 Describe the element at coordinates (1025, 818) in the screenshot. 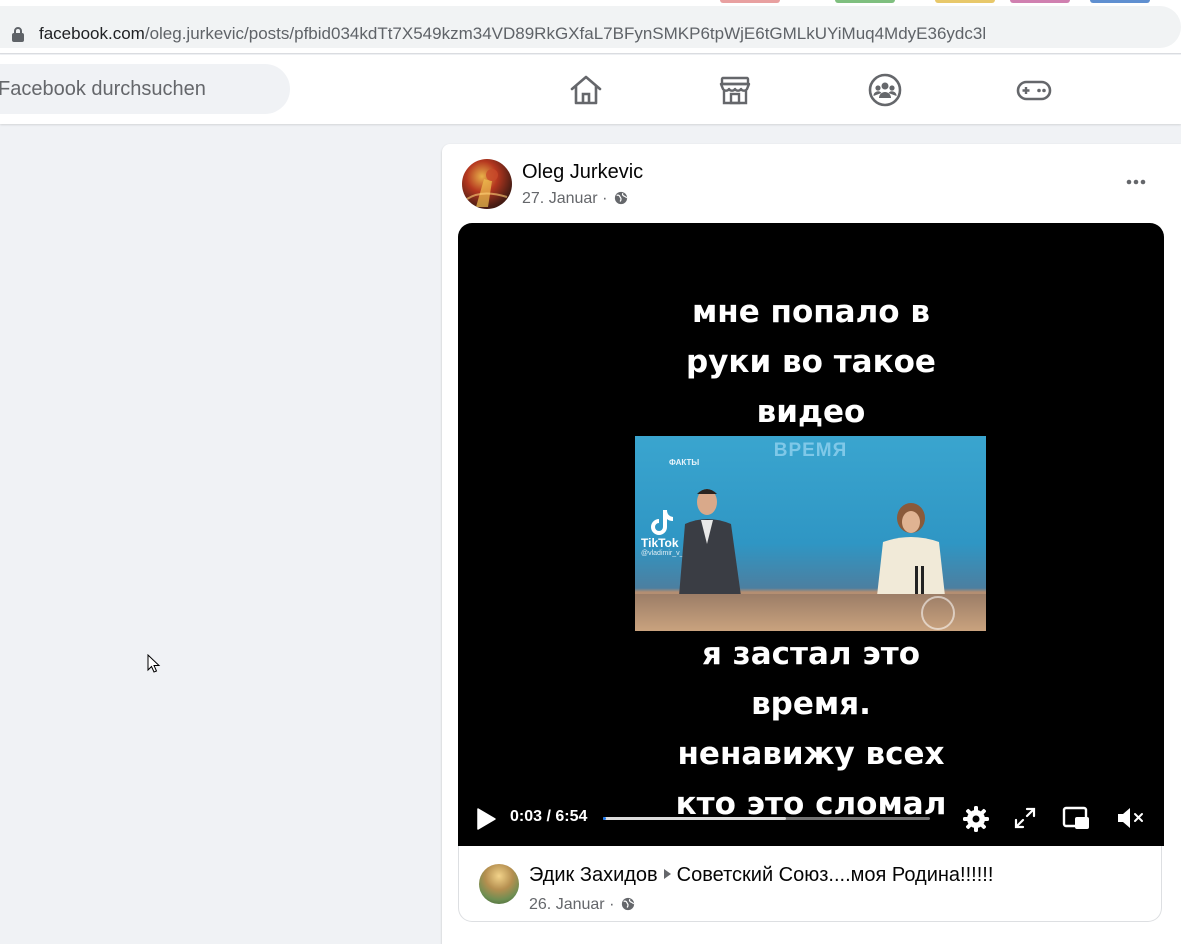

I see `fullscreen-icon` at that location.